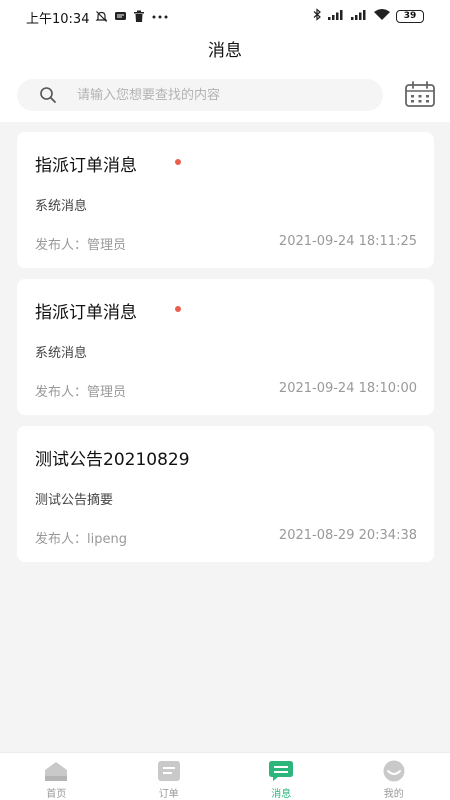  I want to click on message-time: 2021-08-29 20:34:38, so click(347, 535).